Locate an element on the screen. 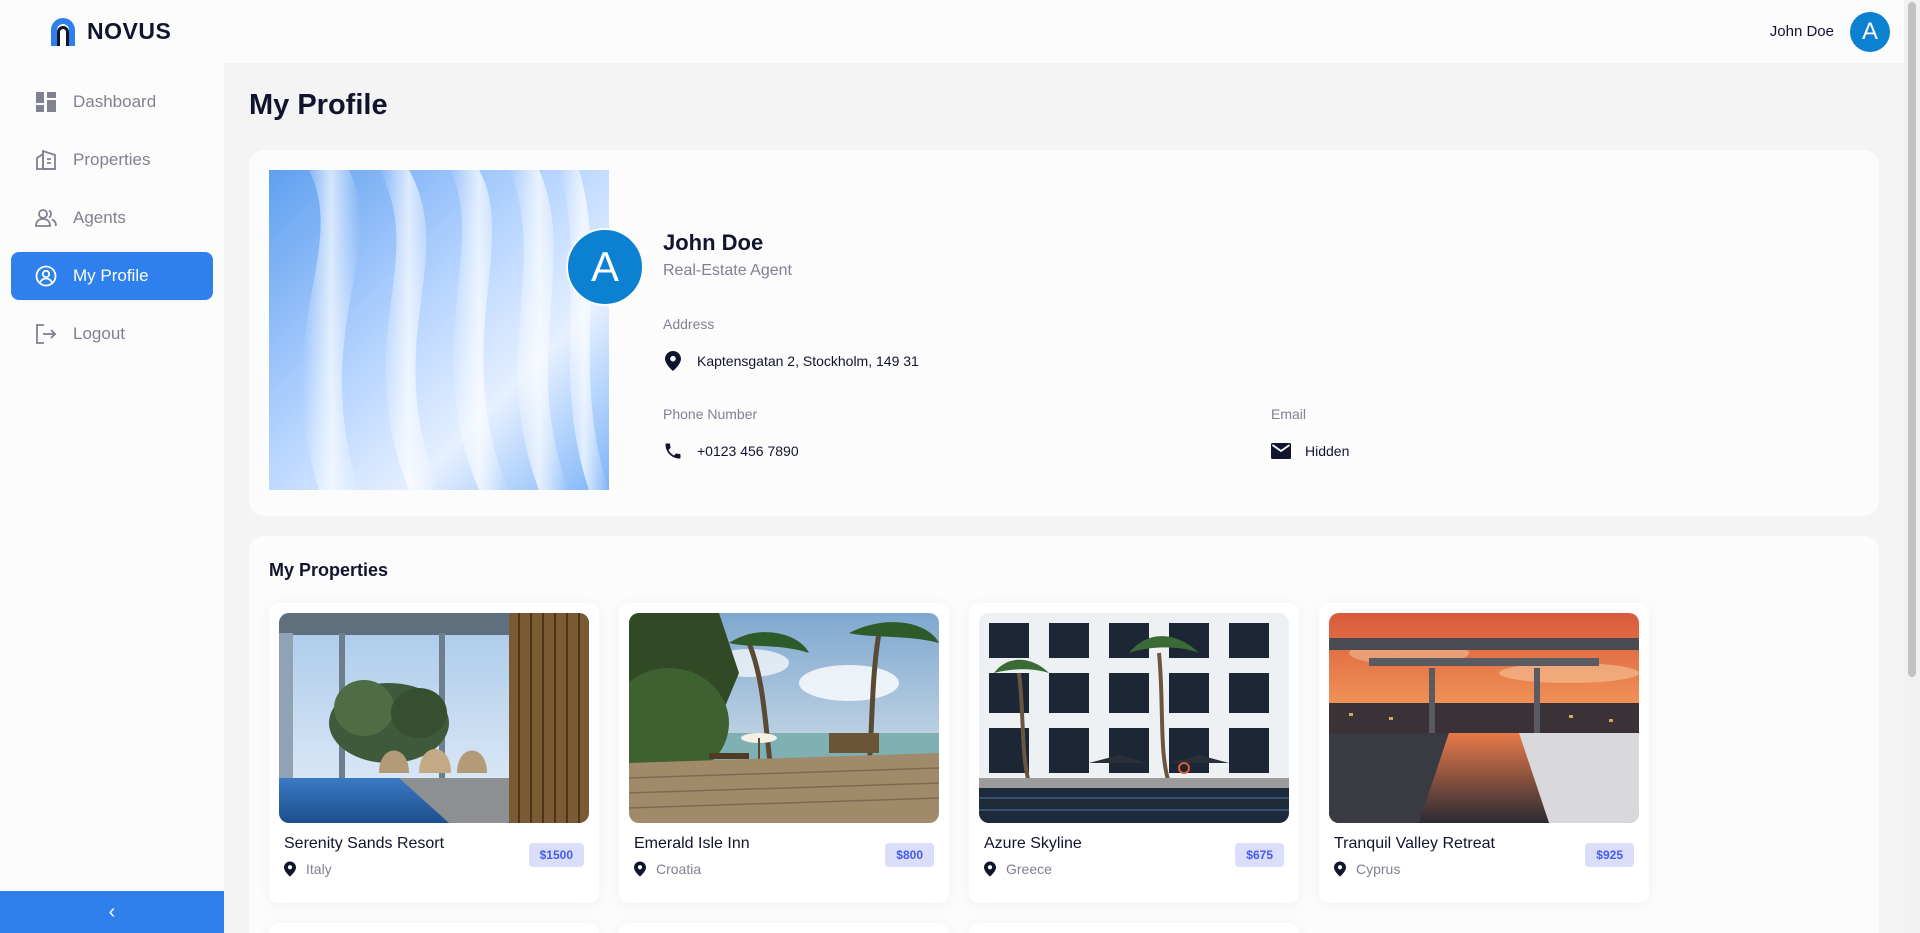  profile-avatar: A is located at coordinates (605, 267).